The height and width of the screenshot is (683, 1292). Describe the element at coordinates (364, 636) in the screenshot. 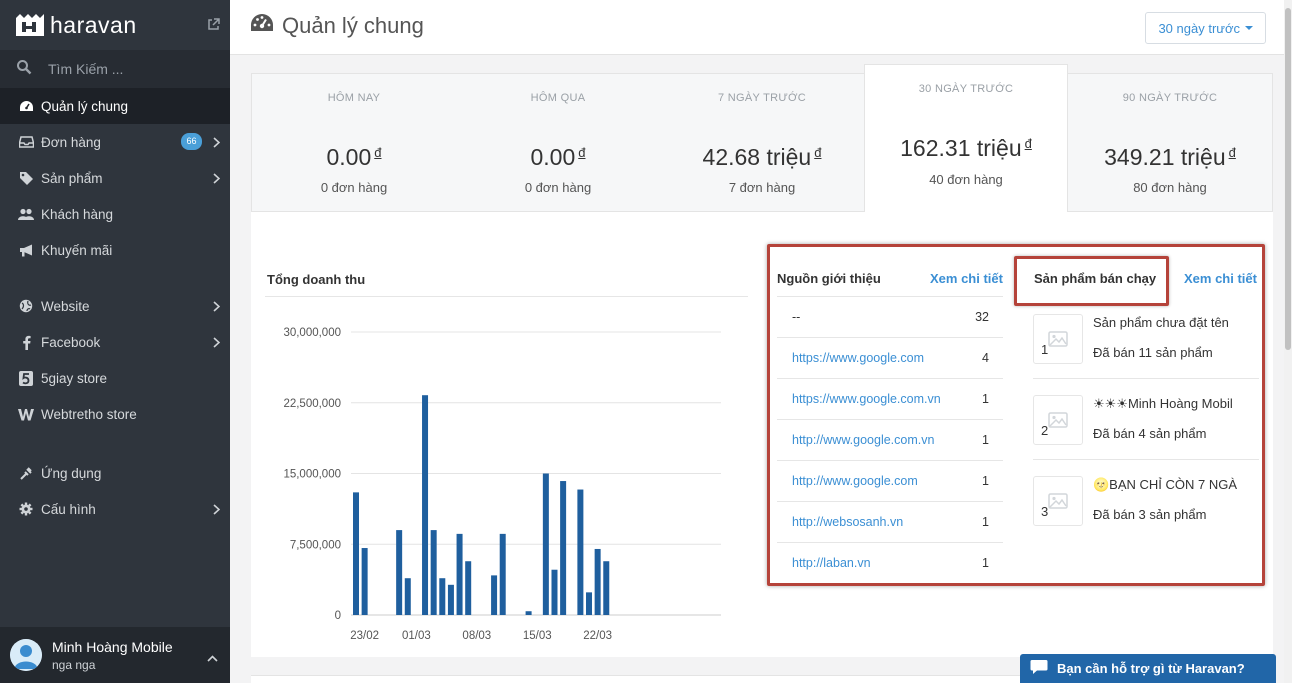

I see `x-tick-label: 23/02` at that location.